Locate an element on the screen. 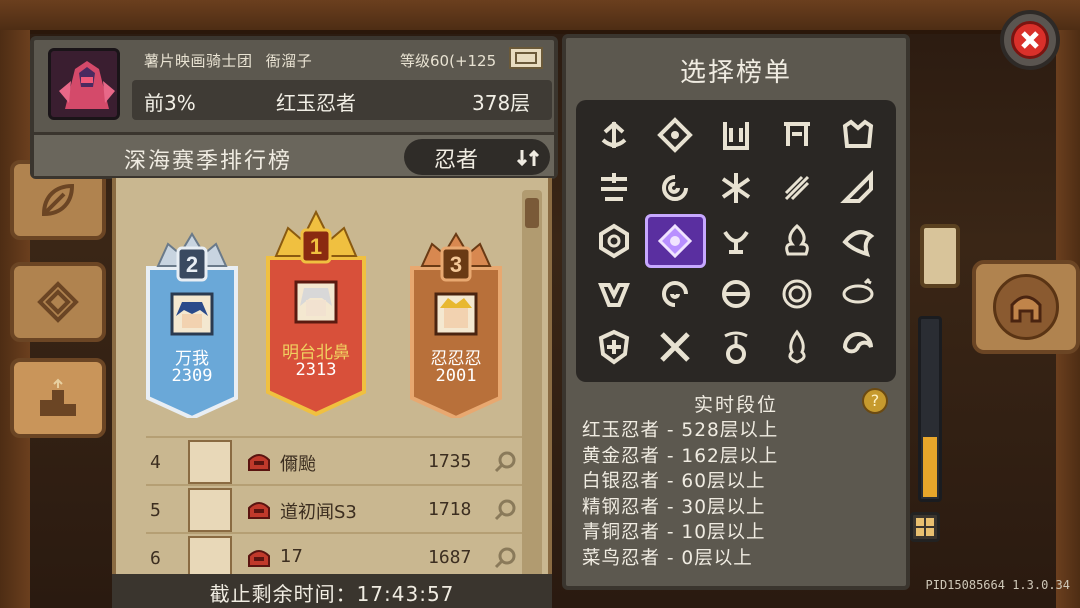  class-option-mask is located at coordinates (736, 134).